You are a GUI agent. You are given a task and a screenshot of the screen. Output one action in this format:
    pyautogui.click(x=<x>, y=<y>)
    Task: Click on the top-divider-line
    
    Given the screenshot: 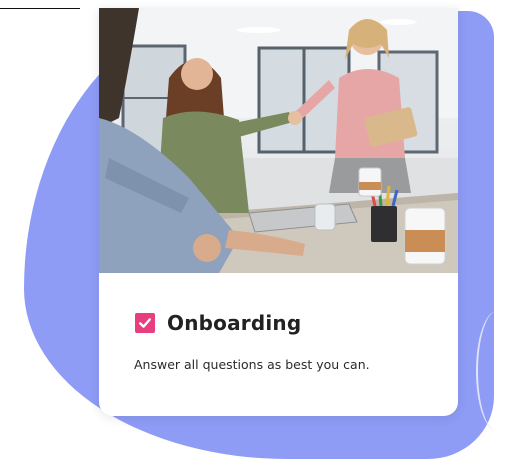 What is the action you would take?
    pyautogui.click(x=40, y=8)
    